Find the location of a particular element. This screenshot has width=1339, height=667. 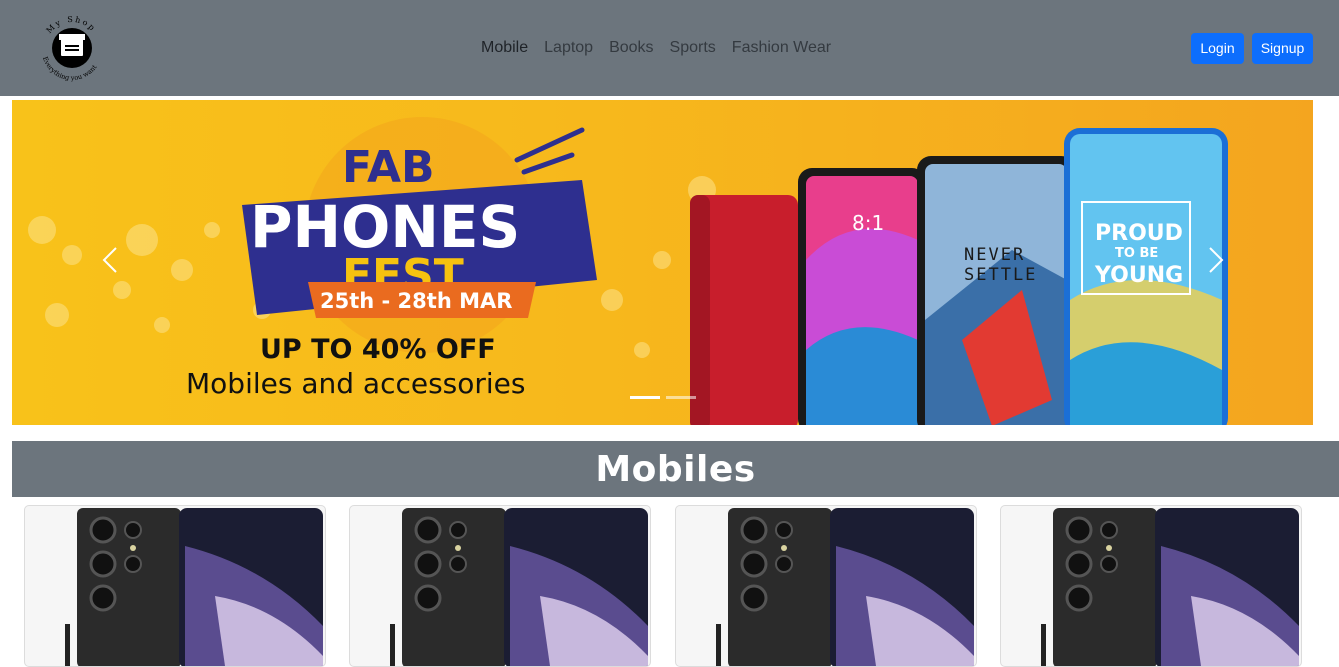

banner-phone-never: NEVER is located at coordinates (994, 255).